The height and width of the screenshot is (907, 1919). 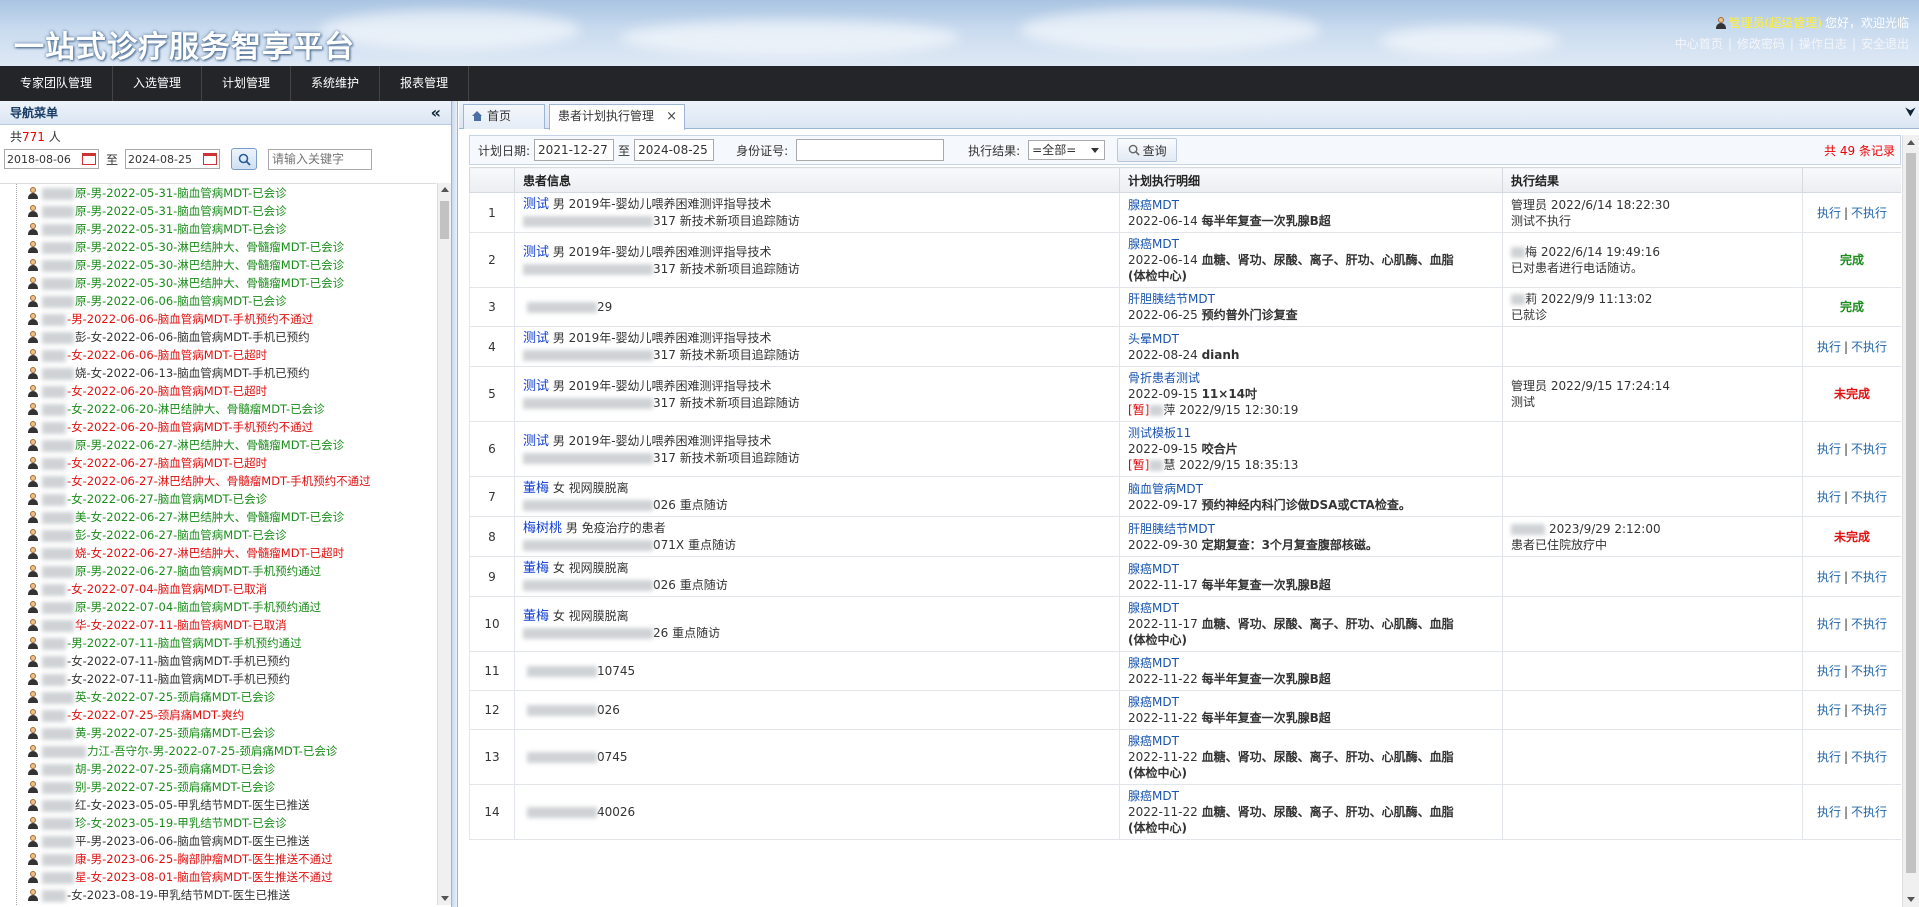 I want to click on list-item: 平-男-2023-06-06-脑血管病MDT-医生已推送, so click(x=218, y=841).